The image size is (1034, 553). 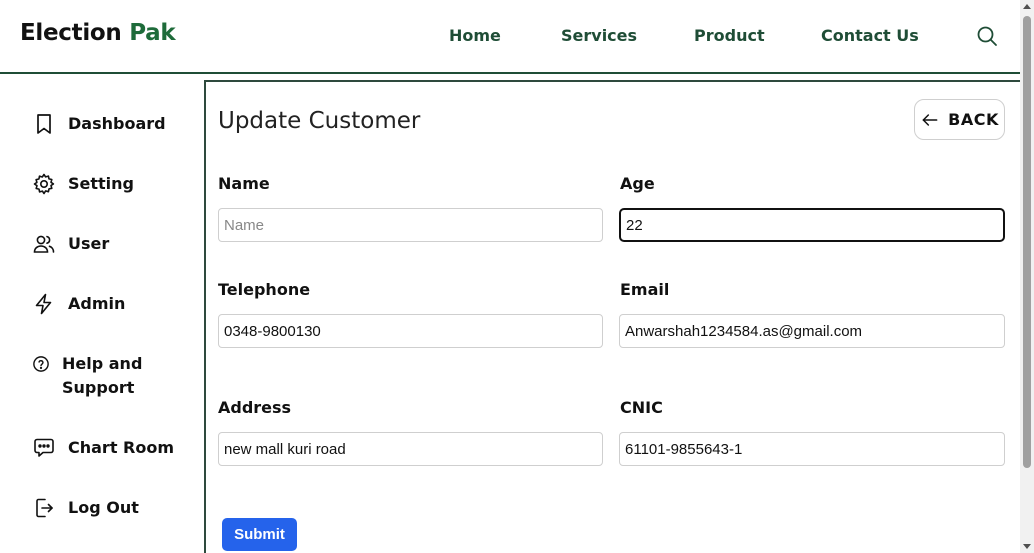 I want to click on sidebar-item-label: User, so click(x=89, y=243).